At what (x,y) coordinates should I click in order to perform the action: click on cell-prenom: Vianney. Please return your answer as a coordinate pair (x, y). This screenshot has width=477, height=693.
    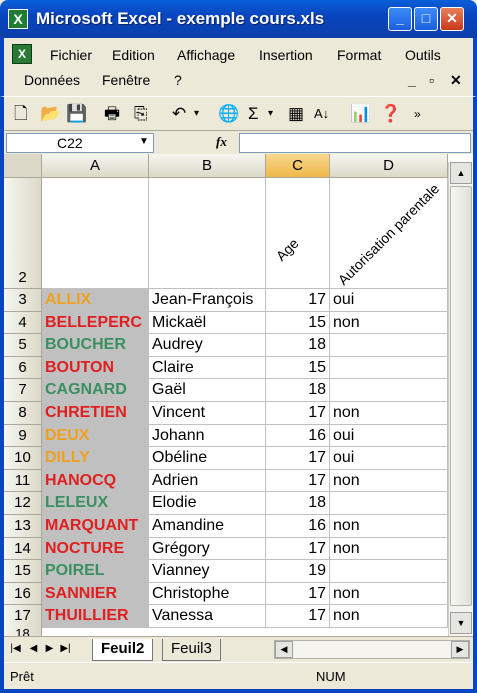
    Looking at the image, I should click on (207, 571).